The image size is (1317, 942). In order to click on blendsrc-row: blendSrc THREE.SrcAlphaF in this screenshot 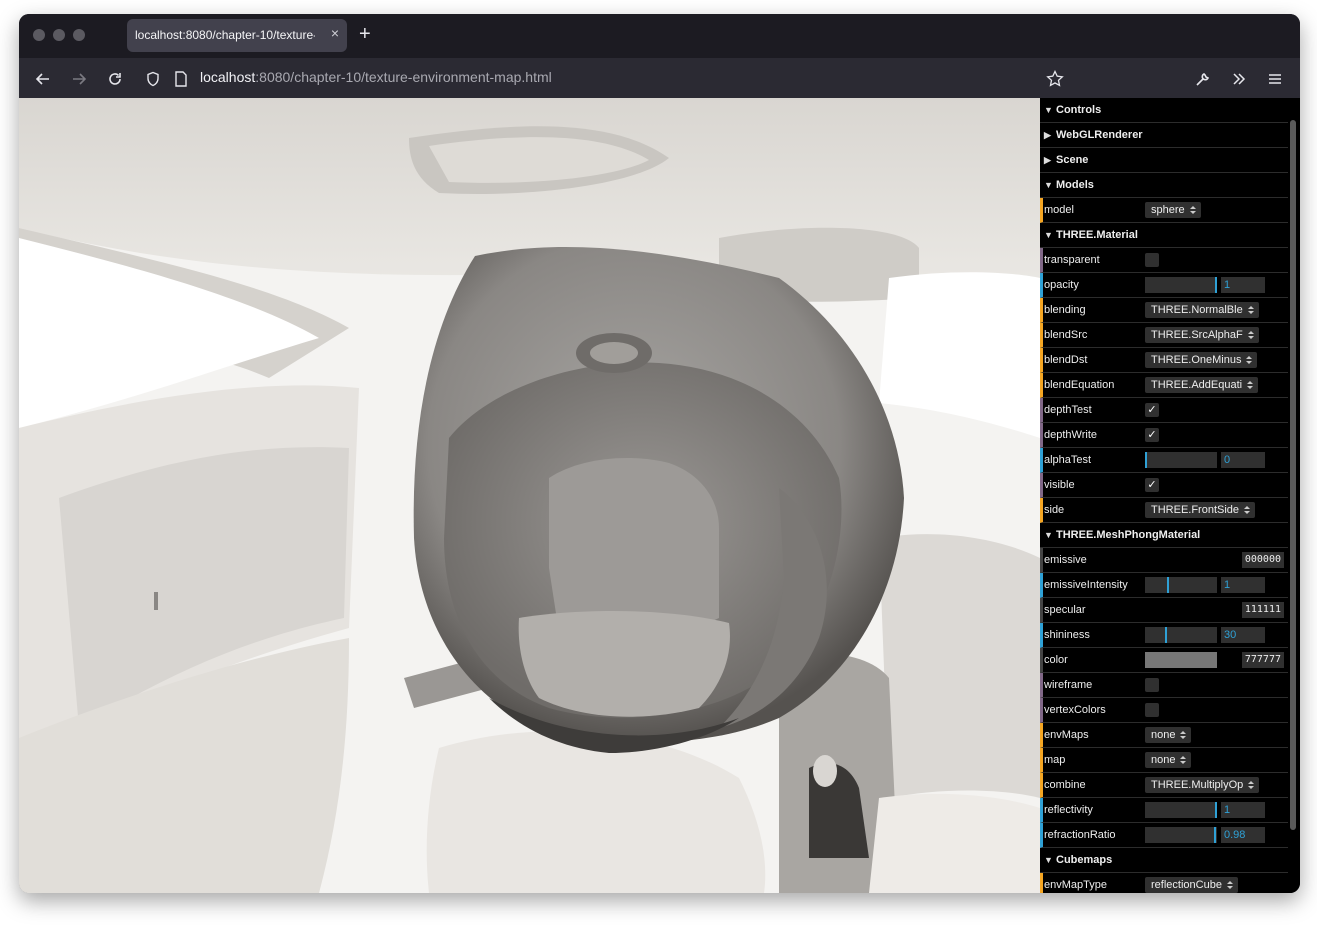, I will do `click(1164, 335)`.